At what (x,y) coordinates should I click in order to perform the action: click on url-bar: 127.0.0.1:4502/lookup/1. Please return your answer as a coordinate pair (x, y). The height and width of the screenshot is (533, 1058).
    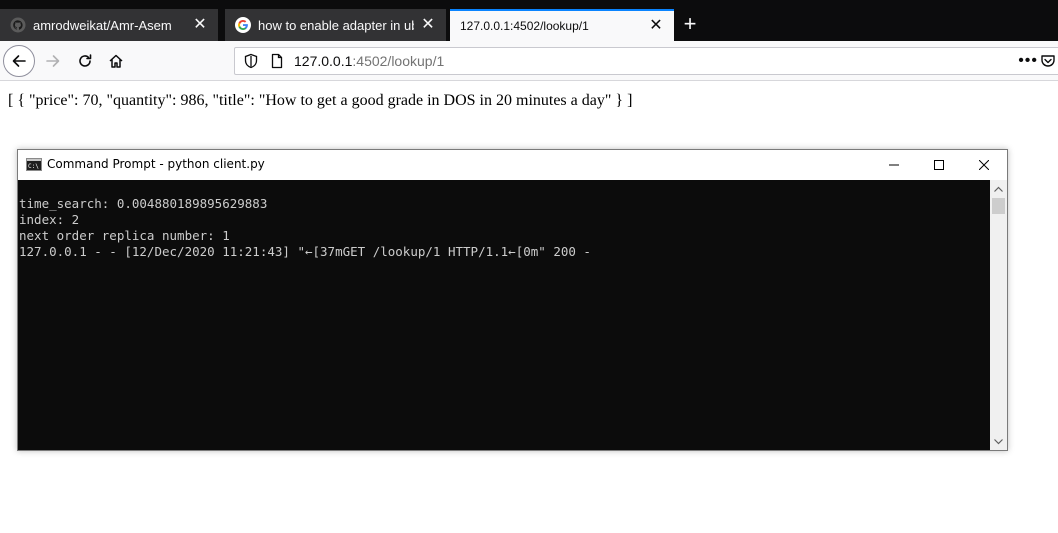
    Looking at the image, I should click on (646, 61).